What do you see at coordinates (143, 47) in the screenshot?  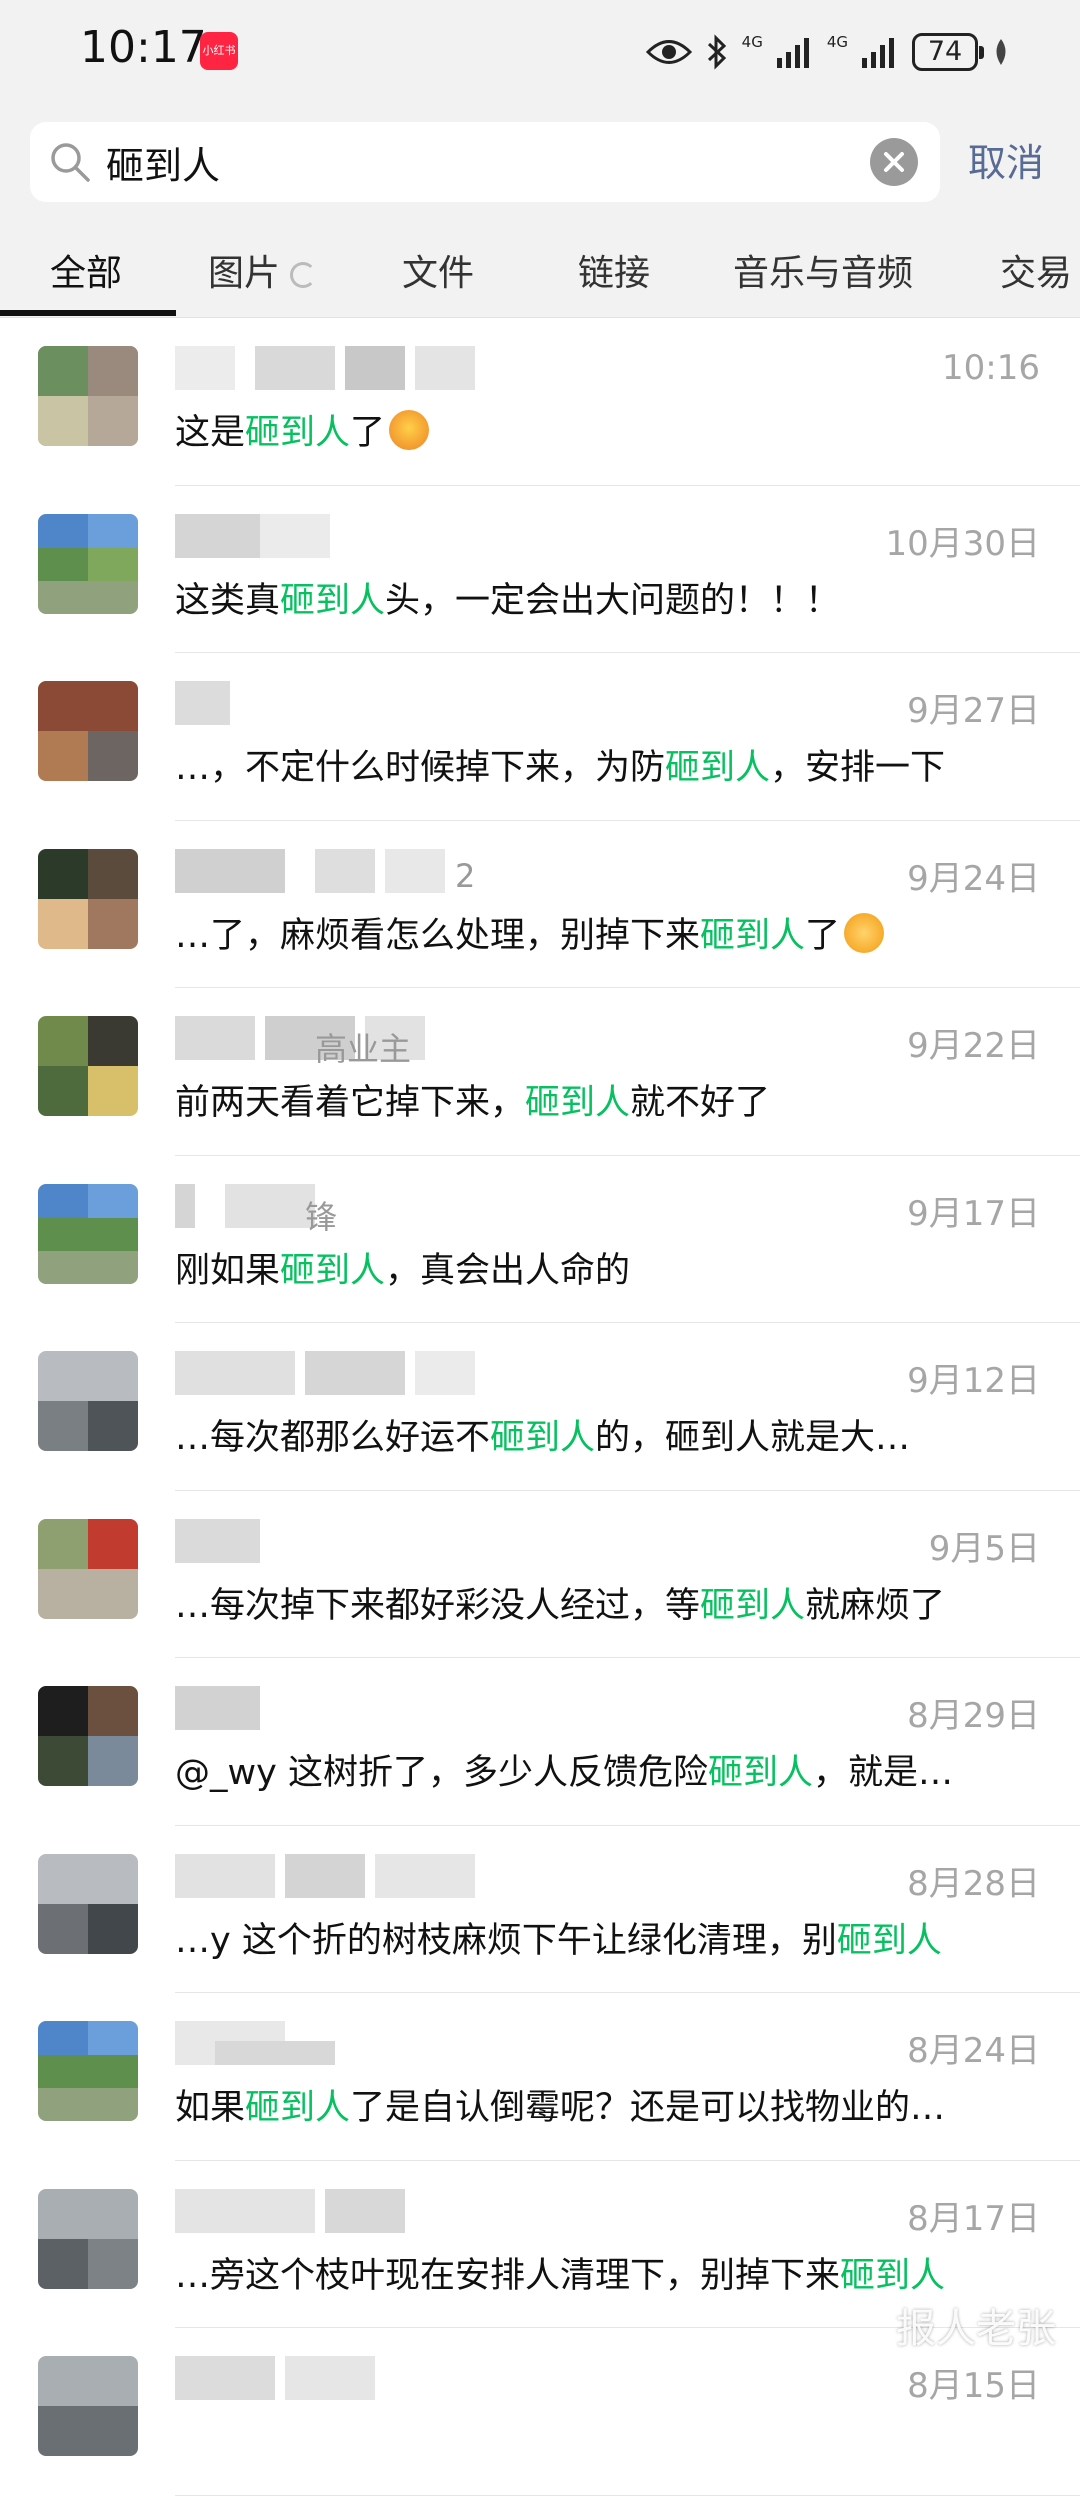 I see `status-time: 10:17` at bounding box center [143, 47].